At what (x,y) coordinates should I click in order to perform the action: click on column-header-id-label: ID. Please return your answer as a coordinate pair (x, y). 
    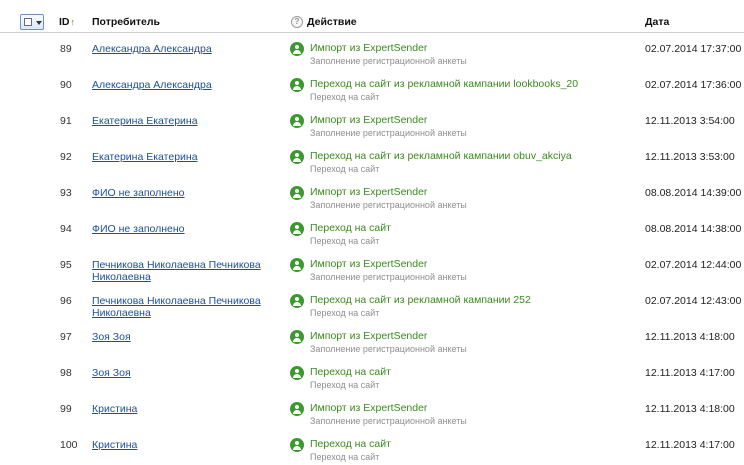
    Looking at the image, I should click on (64, 22).